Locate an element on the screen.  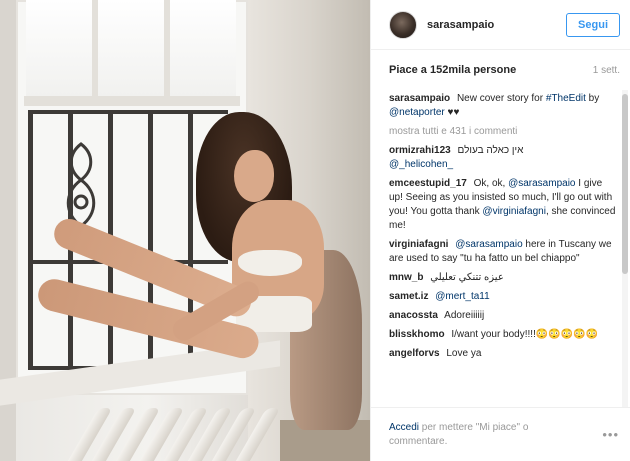
post-stats: Piace a 152mila persone 1 sett. is located at coordinates (500, 70).